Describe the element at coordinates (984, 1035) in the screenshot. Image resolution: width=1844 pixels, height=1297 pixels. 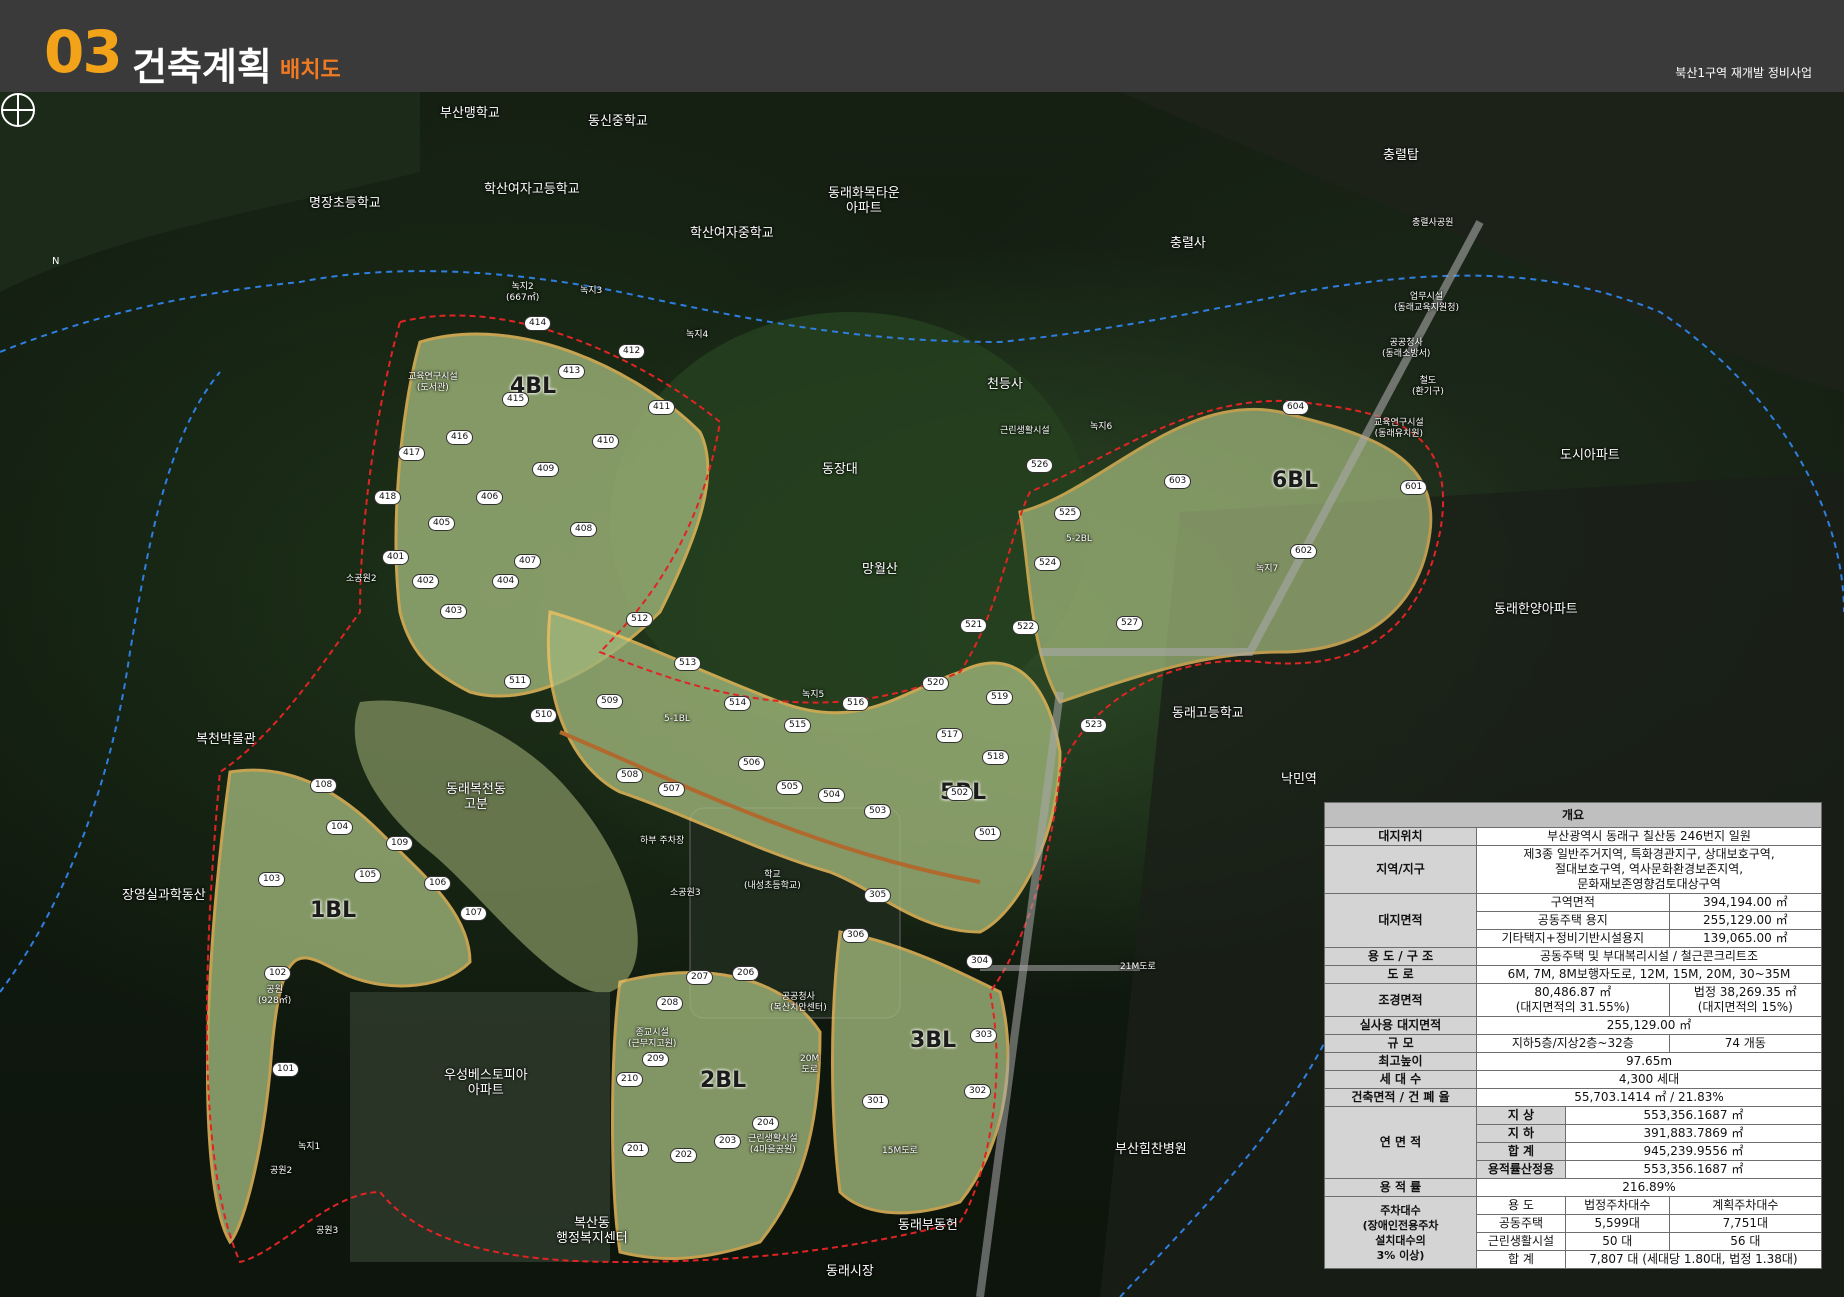
I see `building-tag: 303` at that location.